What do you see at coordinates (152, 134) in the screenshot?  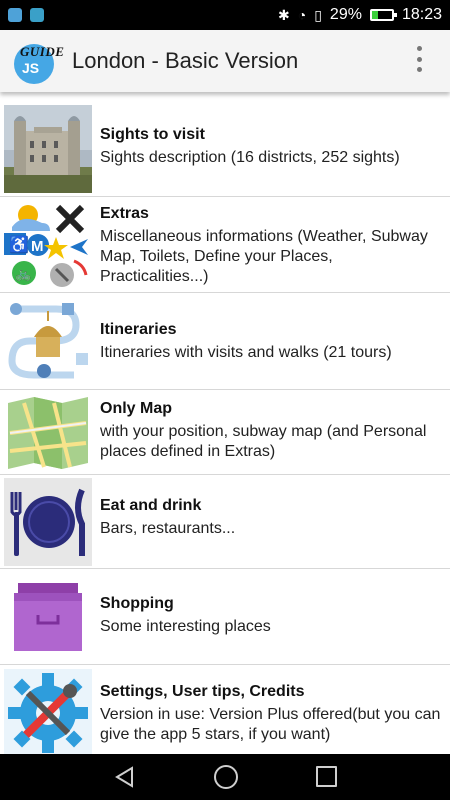 I see `item-title: Sights to visit` at bounding box center [152, 134].